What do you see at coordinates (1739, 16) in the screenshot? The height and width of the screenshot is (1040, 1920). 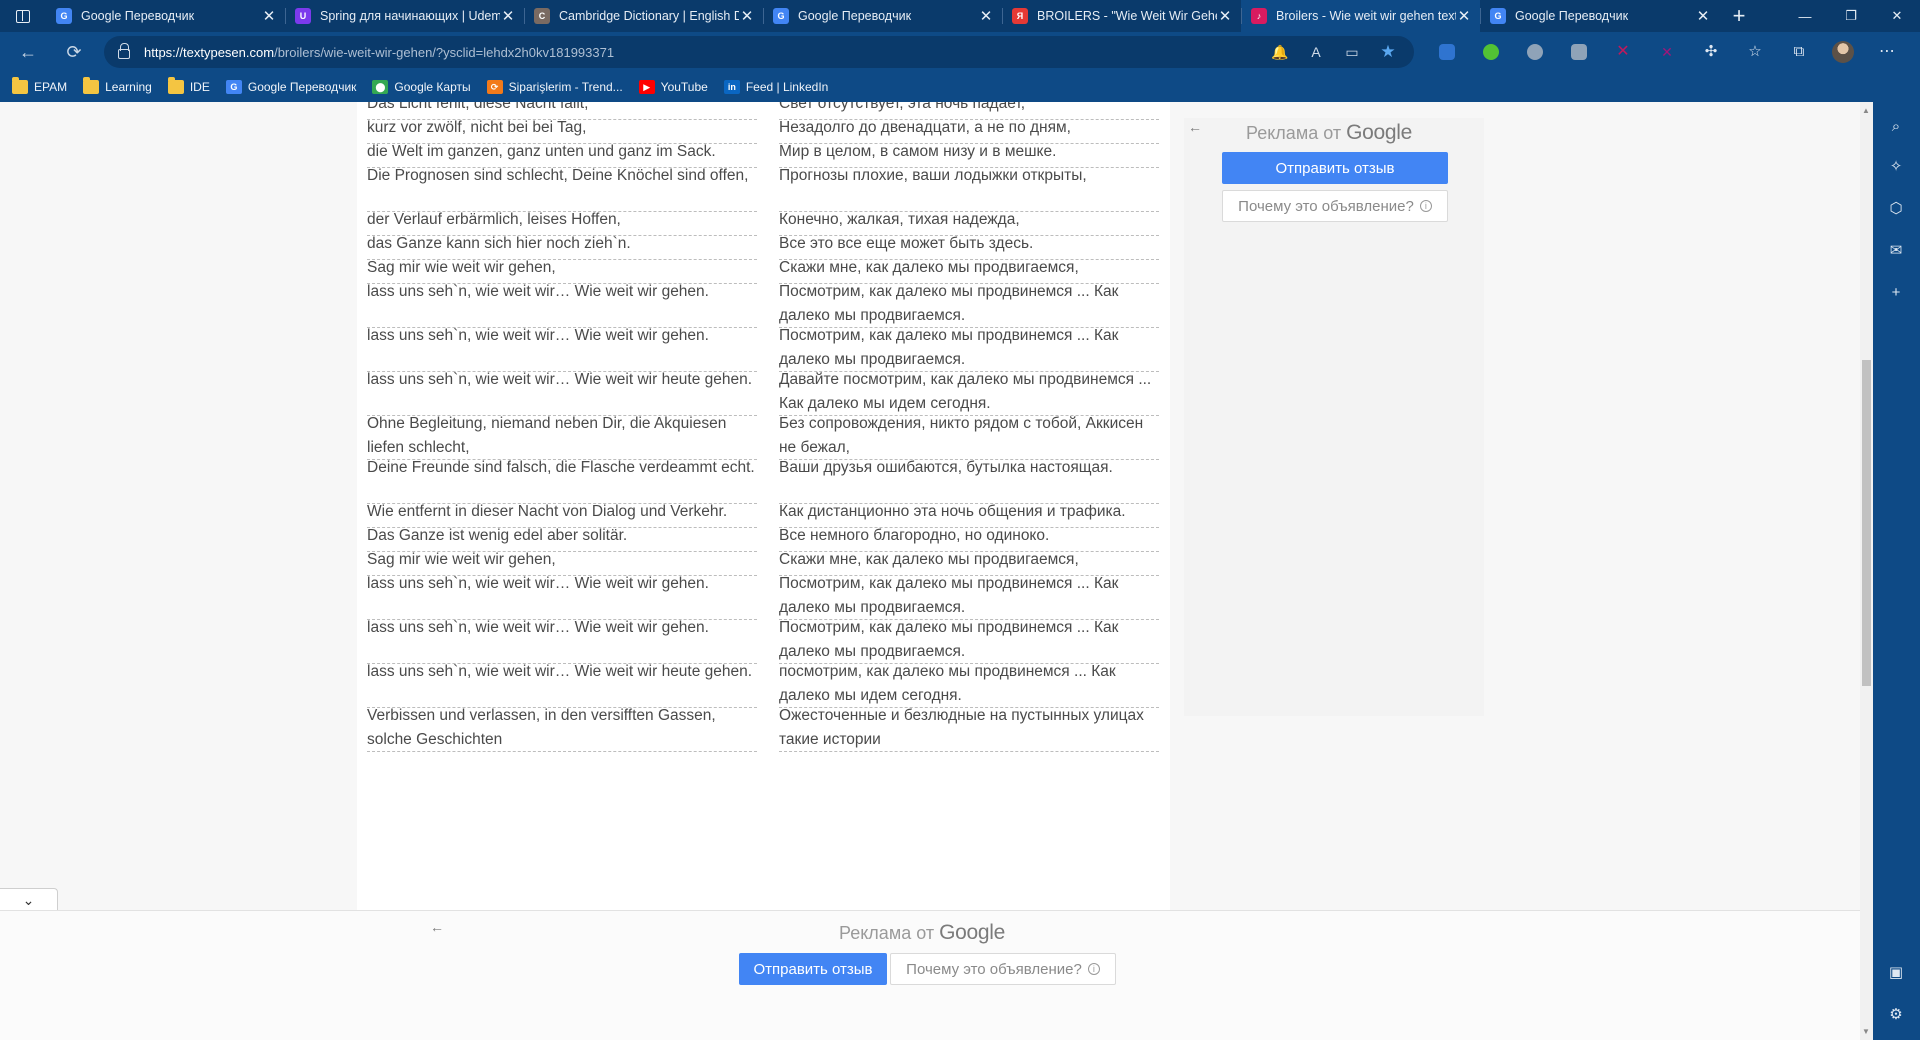 I see `new-tab-button: +` at bounding box center [1739, 16].